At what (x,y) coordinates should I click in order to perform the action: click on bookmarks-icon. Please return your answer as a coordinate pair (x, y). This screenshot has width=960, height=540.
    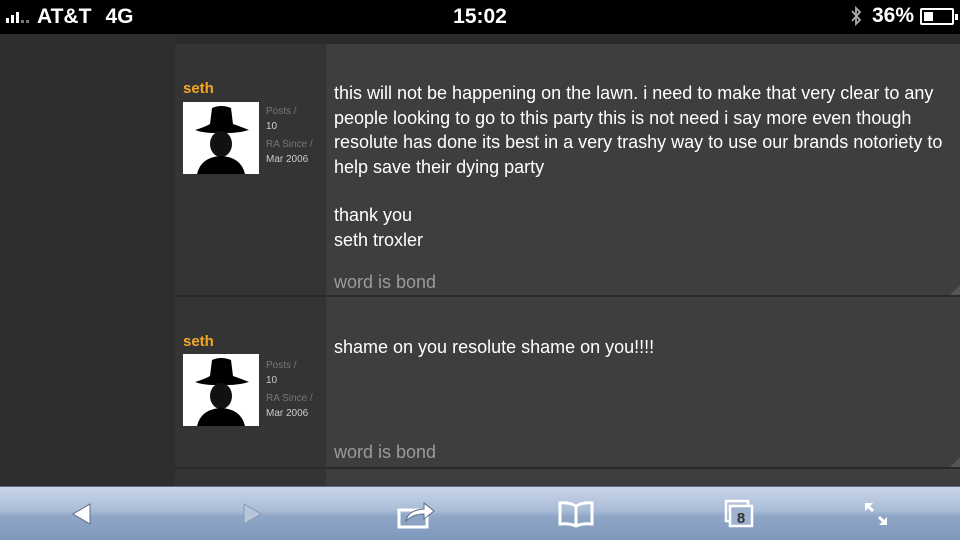
    Looking at the image, I should click on (576, 514).